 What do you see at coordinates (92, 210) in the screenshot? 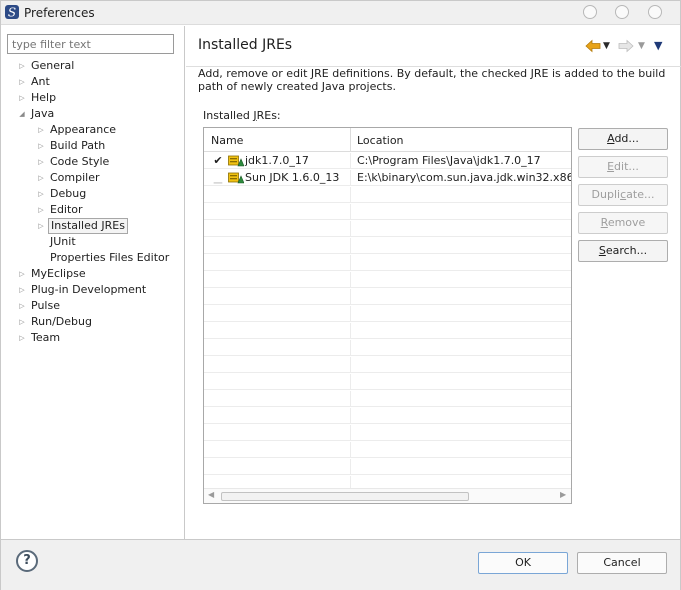
I see `tree-item-editor: ▷ Editor` at bounding box center [92, 210].